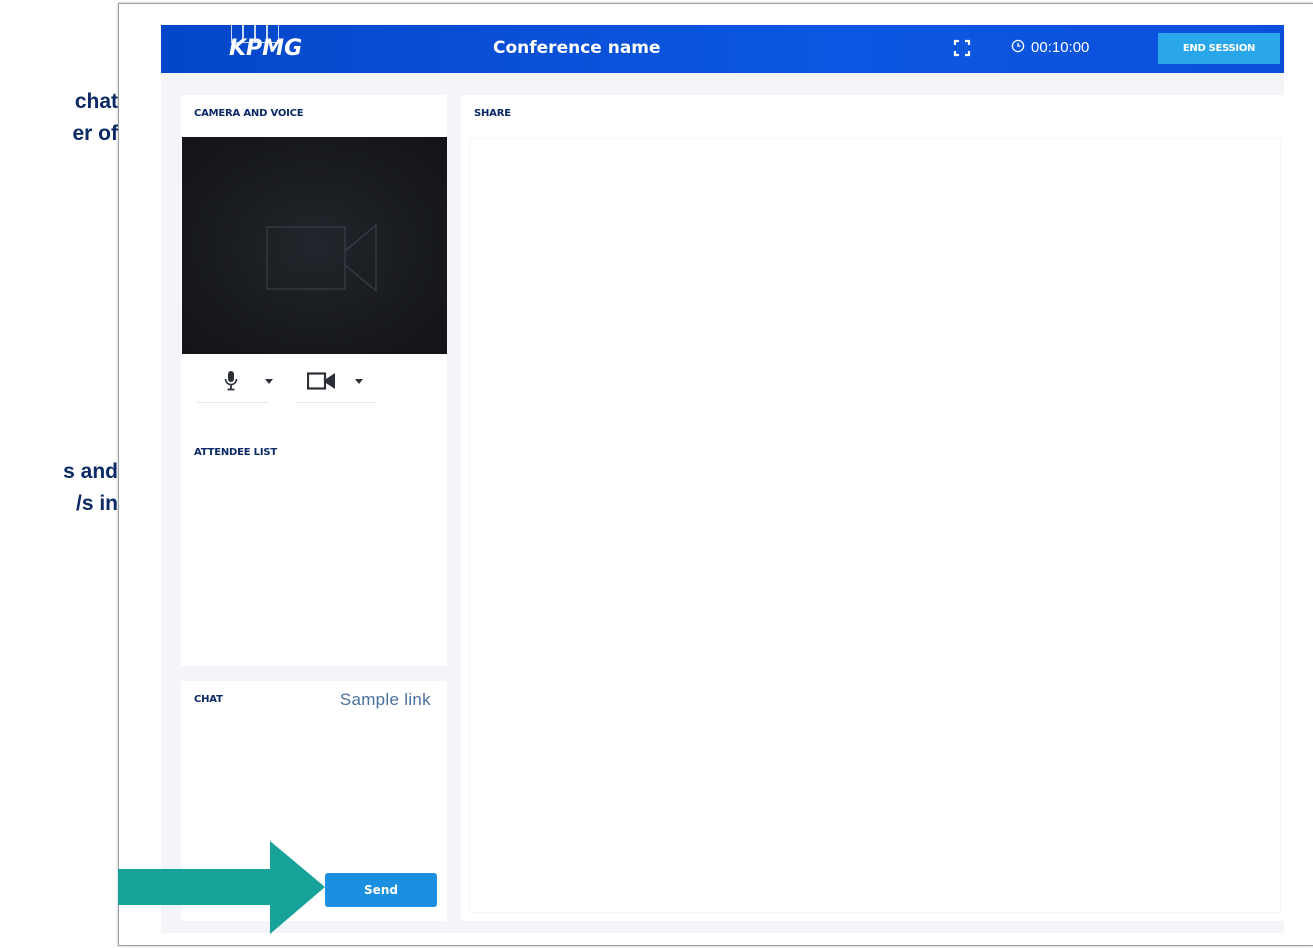 The image size is (1313, 948). I want to click on share-title: SHARE, so click(492, 113).